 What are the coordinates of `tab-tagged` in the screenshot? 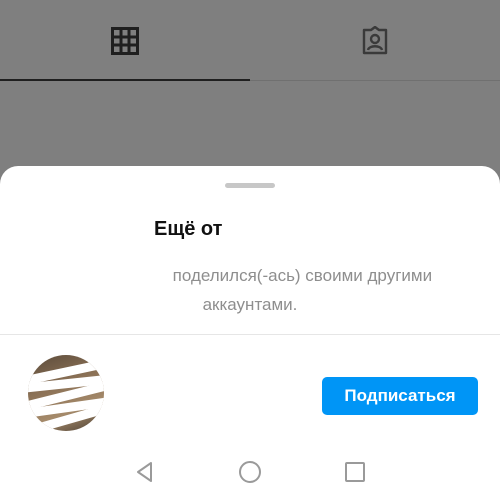 It's located at (375, 41).